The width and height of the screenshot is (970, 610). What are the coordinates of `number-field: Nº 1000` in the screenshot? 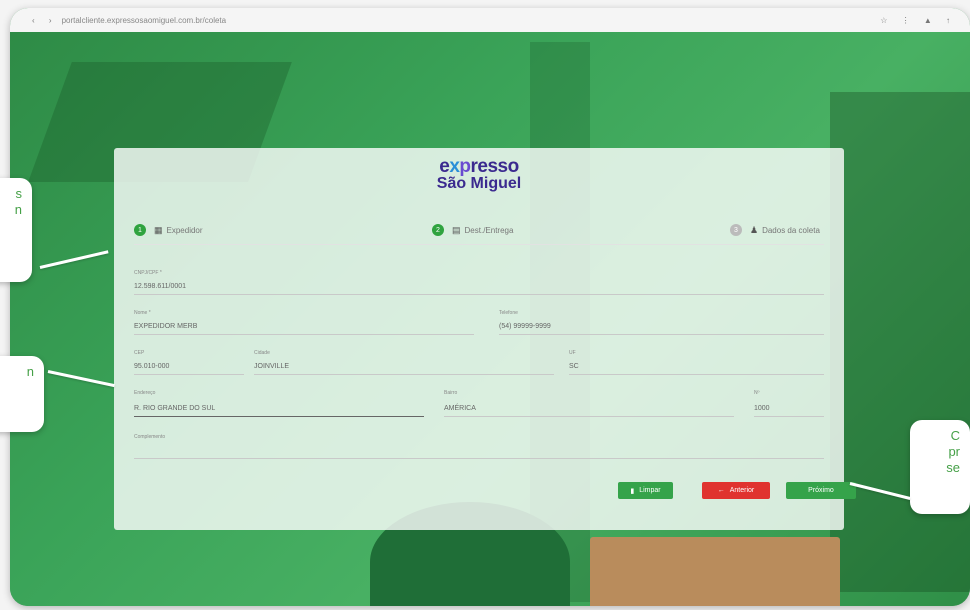 It's located at (789, 403).